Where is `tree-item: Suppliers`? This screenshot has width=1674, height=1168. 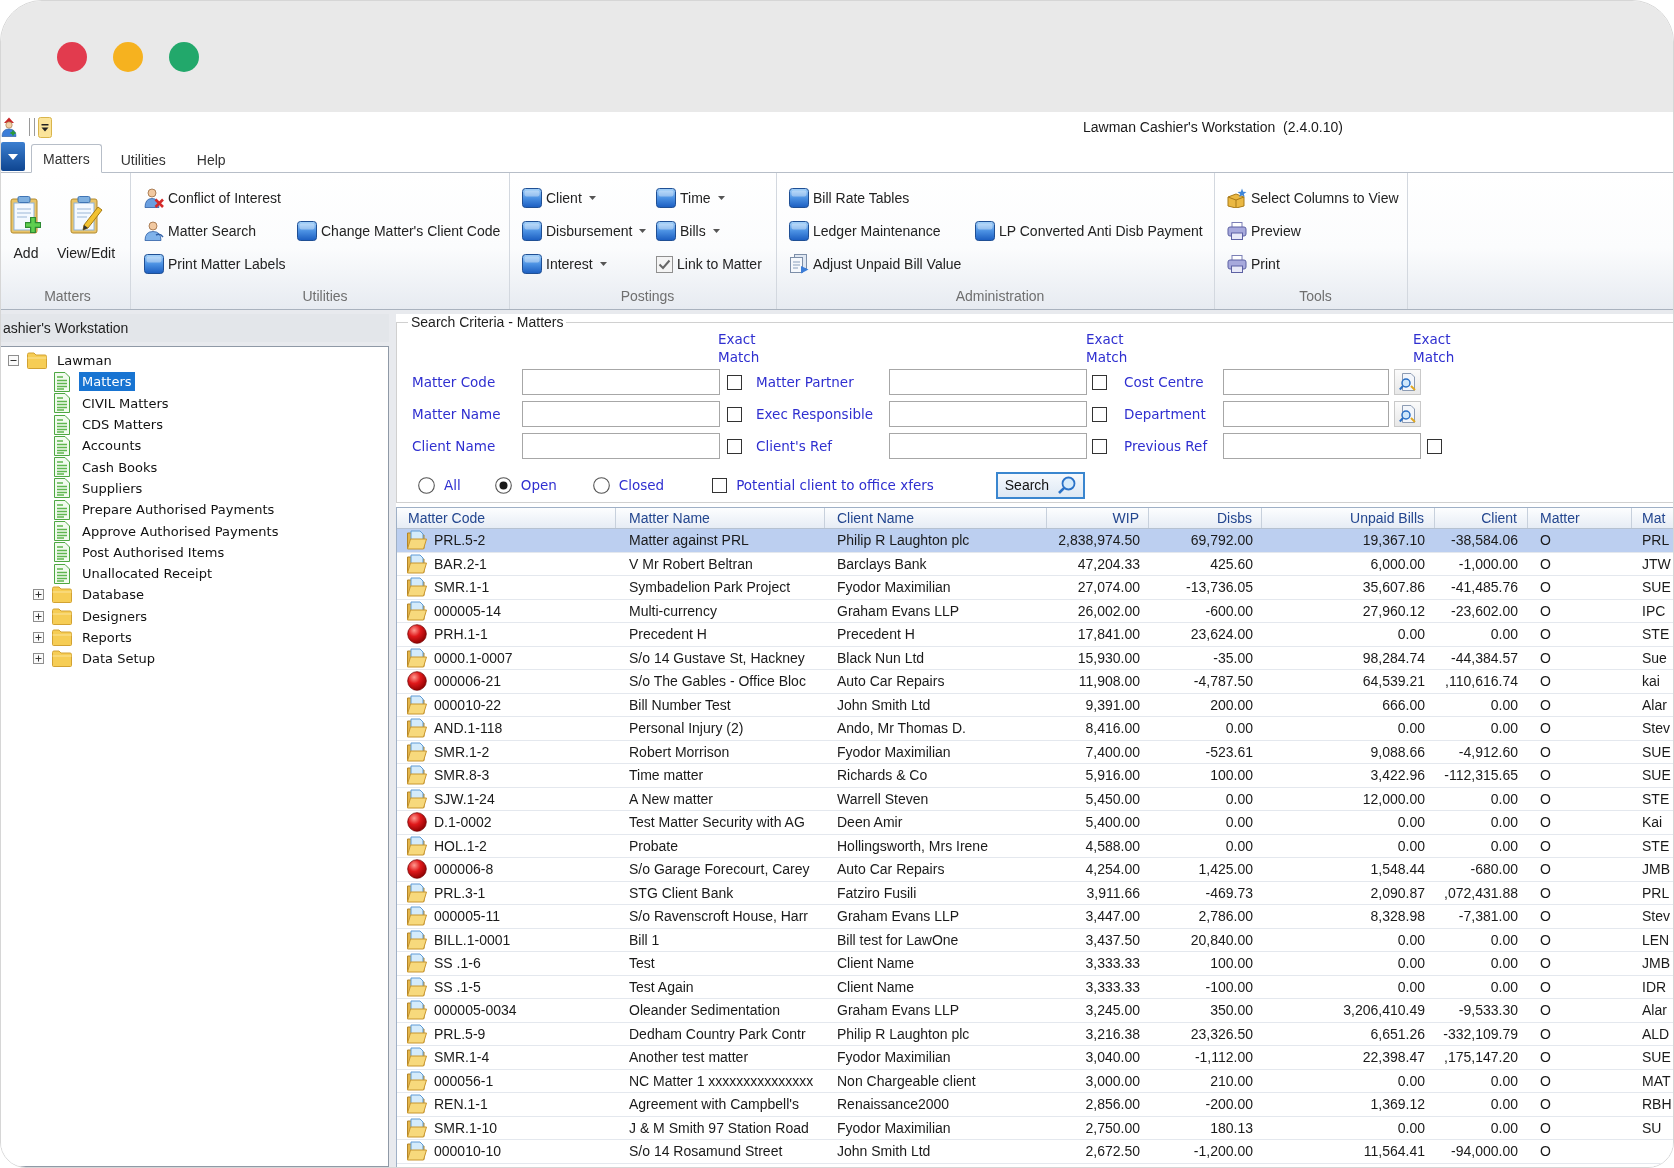
tree-item: Suppliers is located at coordinates (112, 488).